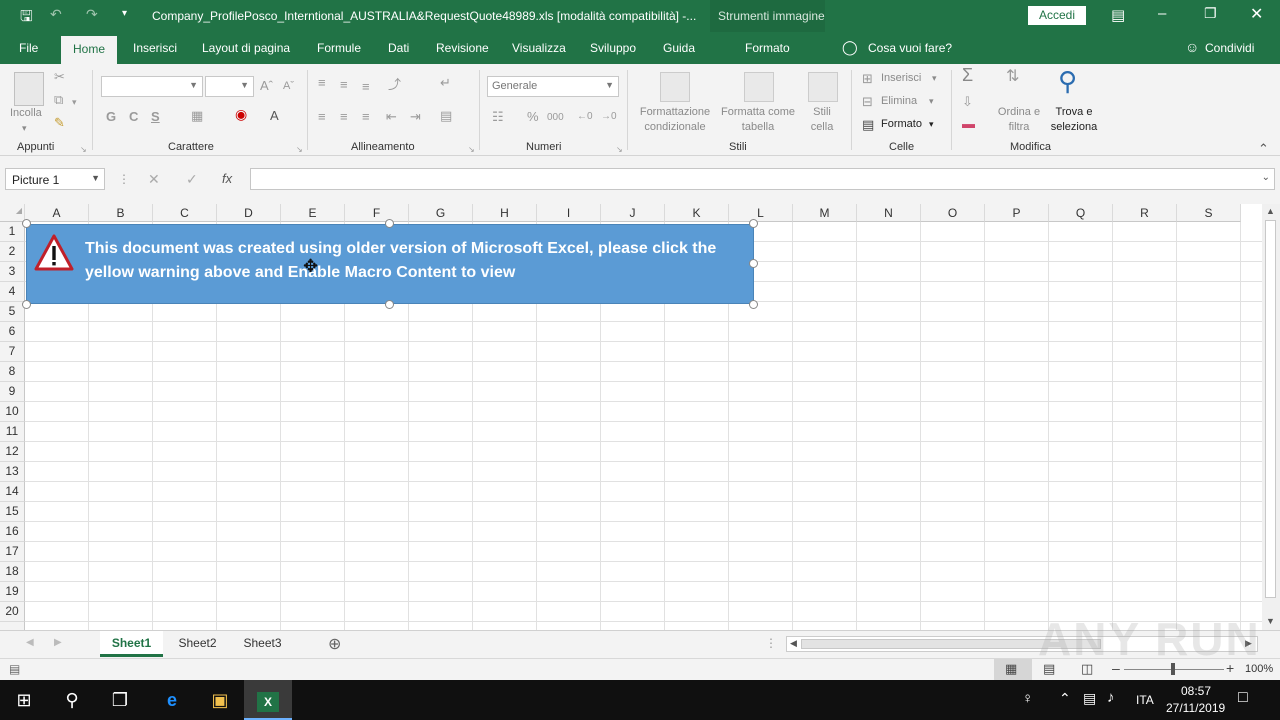 The width and height of the screenshot is (1280, 720). I want to click on orientation-icon: ⤴, so click(394, 85).